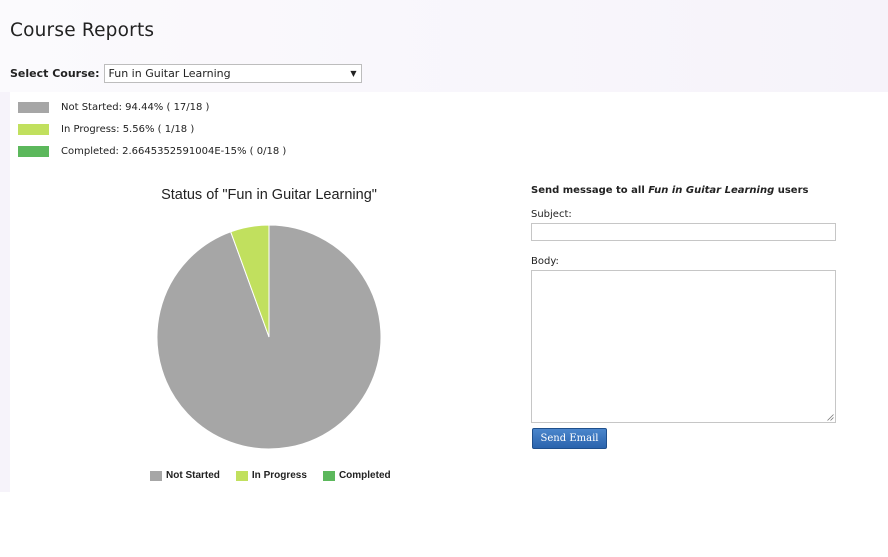 This screenshot has height=557, width=888. I want to click on subject-label: Subject:, so click(551, 214).